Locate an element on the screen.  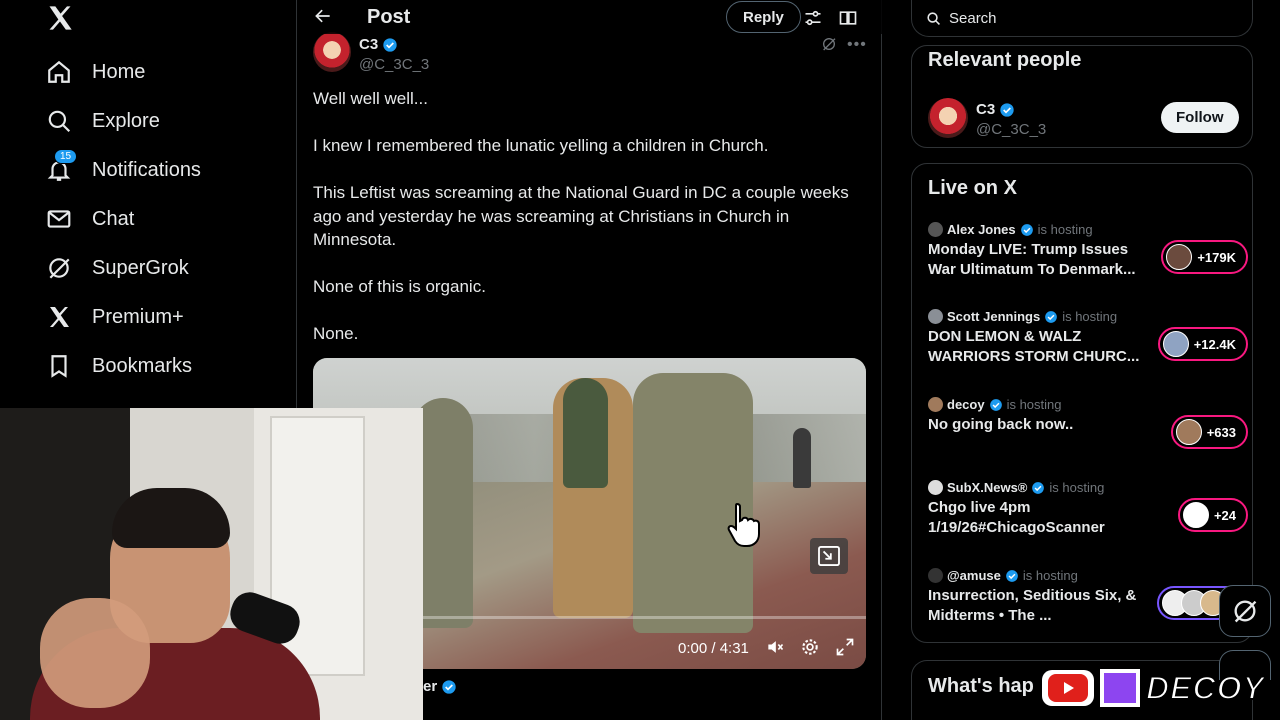
nav-item-bookmarks: Bookmarks is located at coordinates (119, 366).